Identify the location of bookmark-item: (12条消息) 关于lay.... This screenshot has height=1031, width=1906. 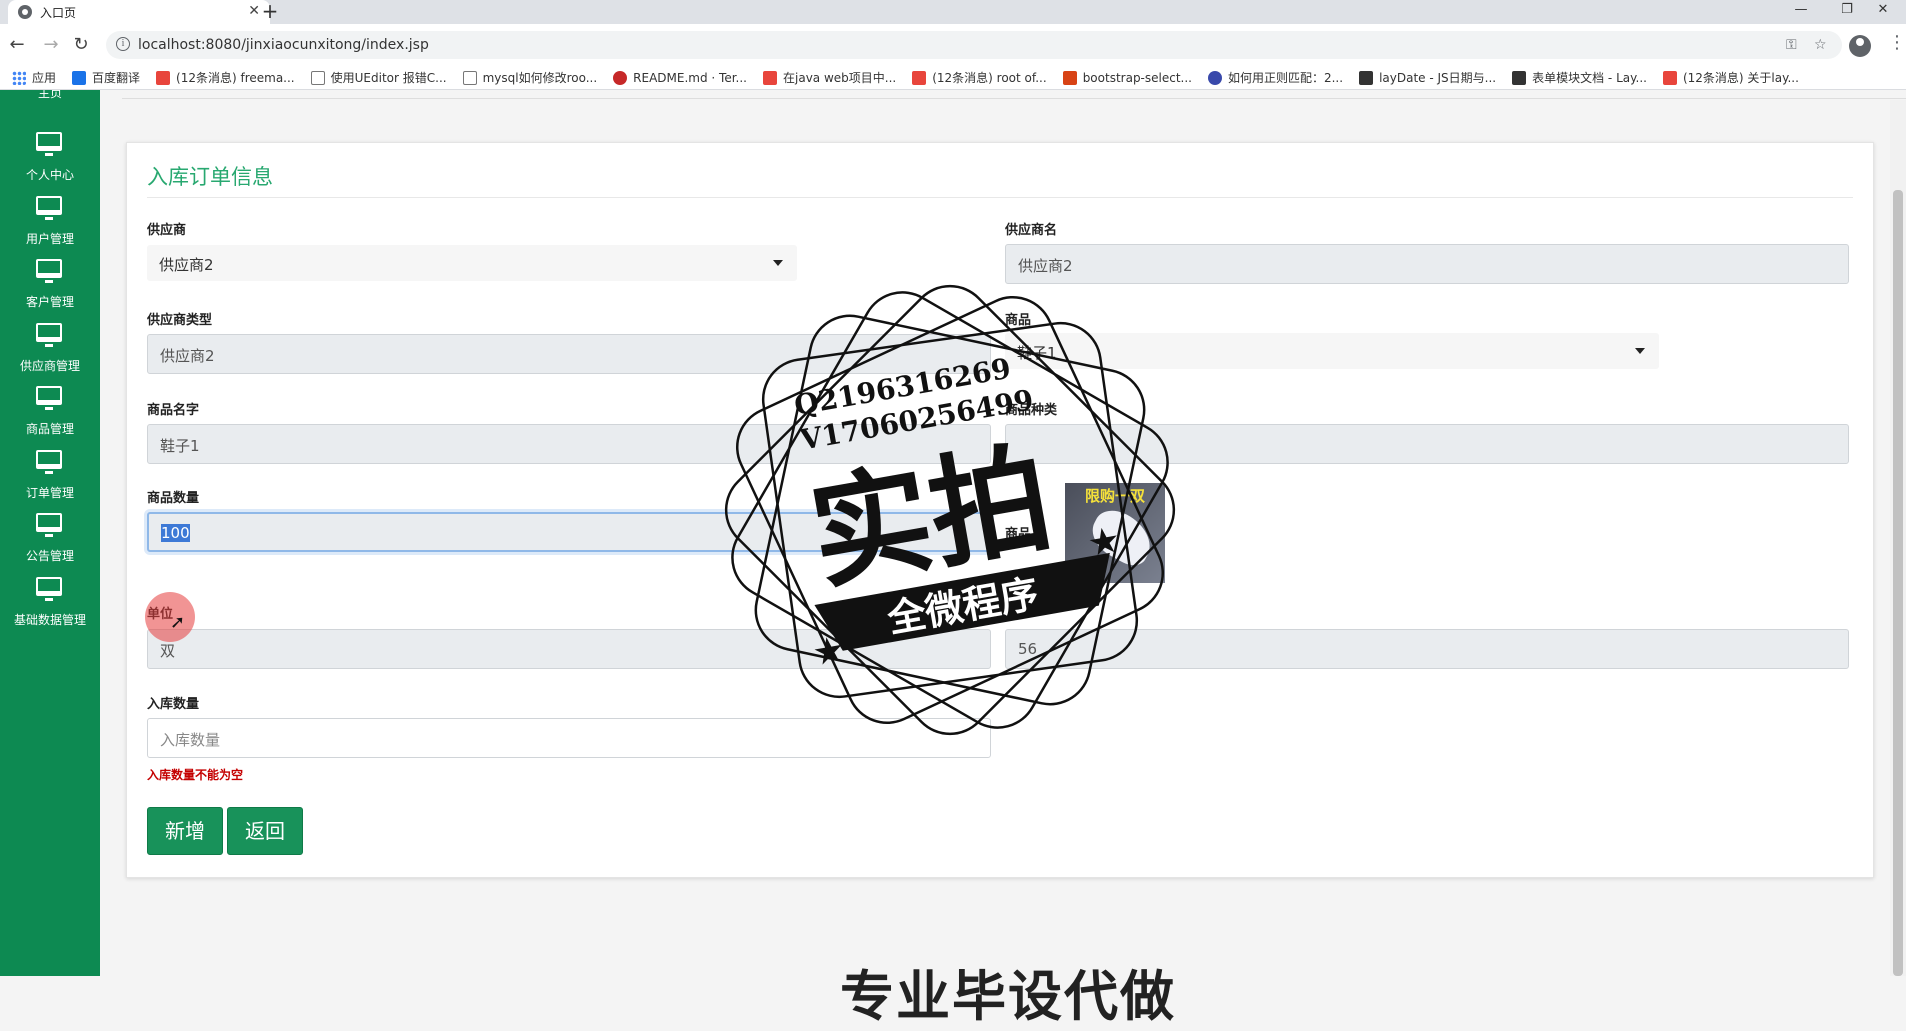
(1730, 77).